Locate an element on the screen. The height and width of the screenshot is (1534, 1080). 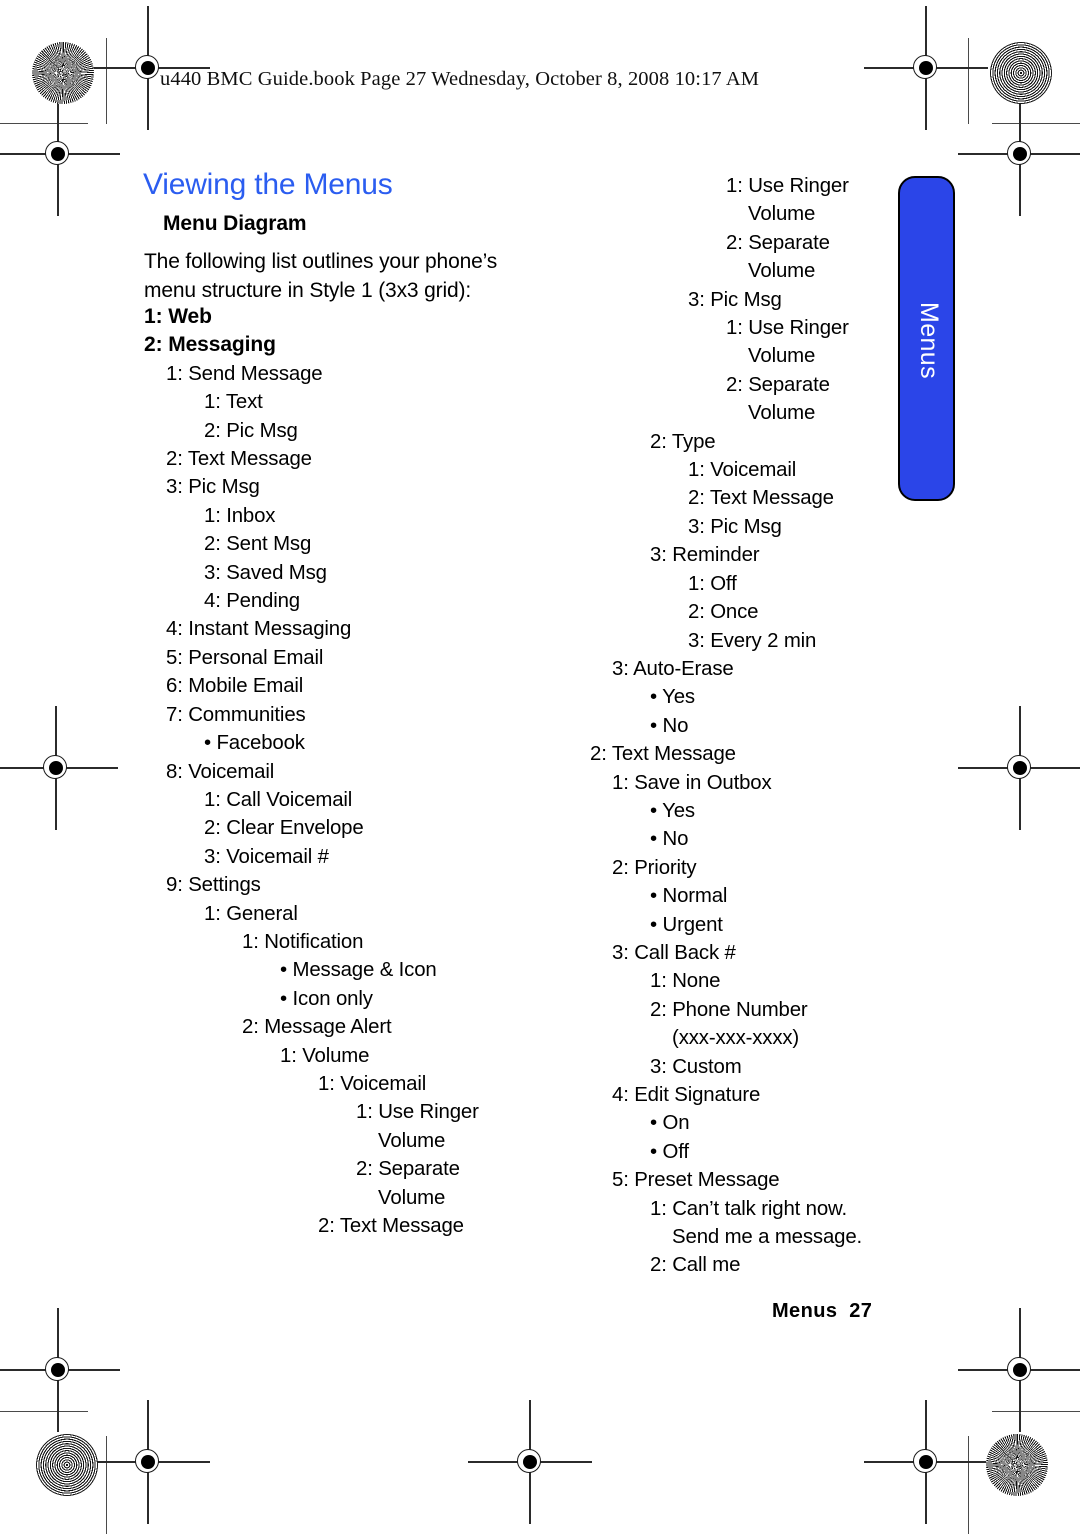
menu-diagram-entry: 1: Off is located at coordinates (712, 583).